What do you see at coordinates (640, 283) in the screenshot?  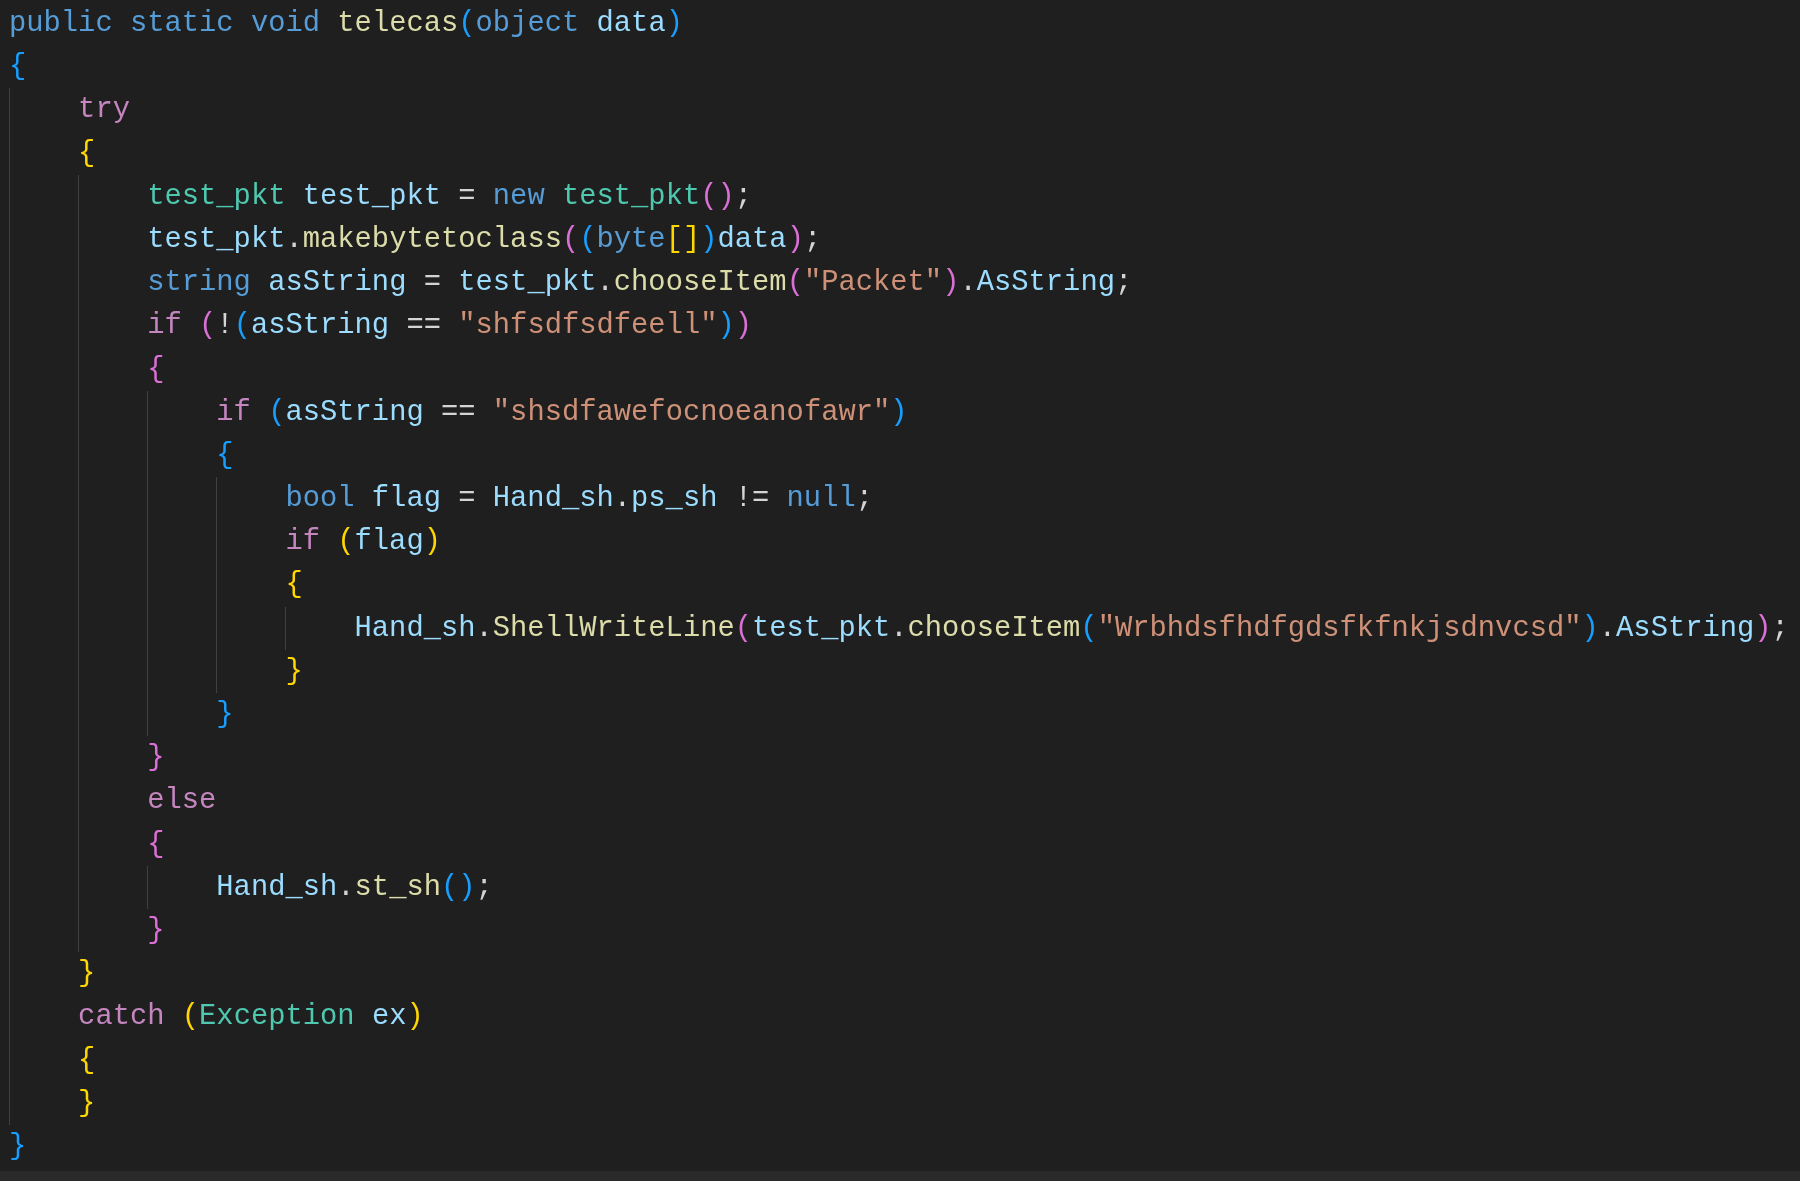 I see `code-line: string asString = test_pkt.chooseItem("Packet").AsString;` at bounding box center [640, 283].